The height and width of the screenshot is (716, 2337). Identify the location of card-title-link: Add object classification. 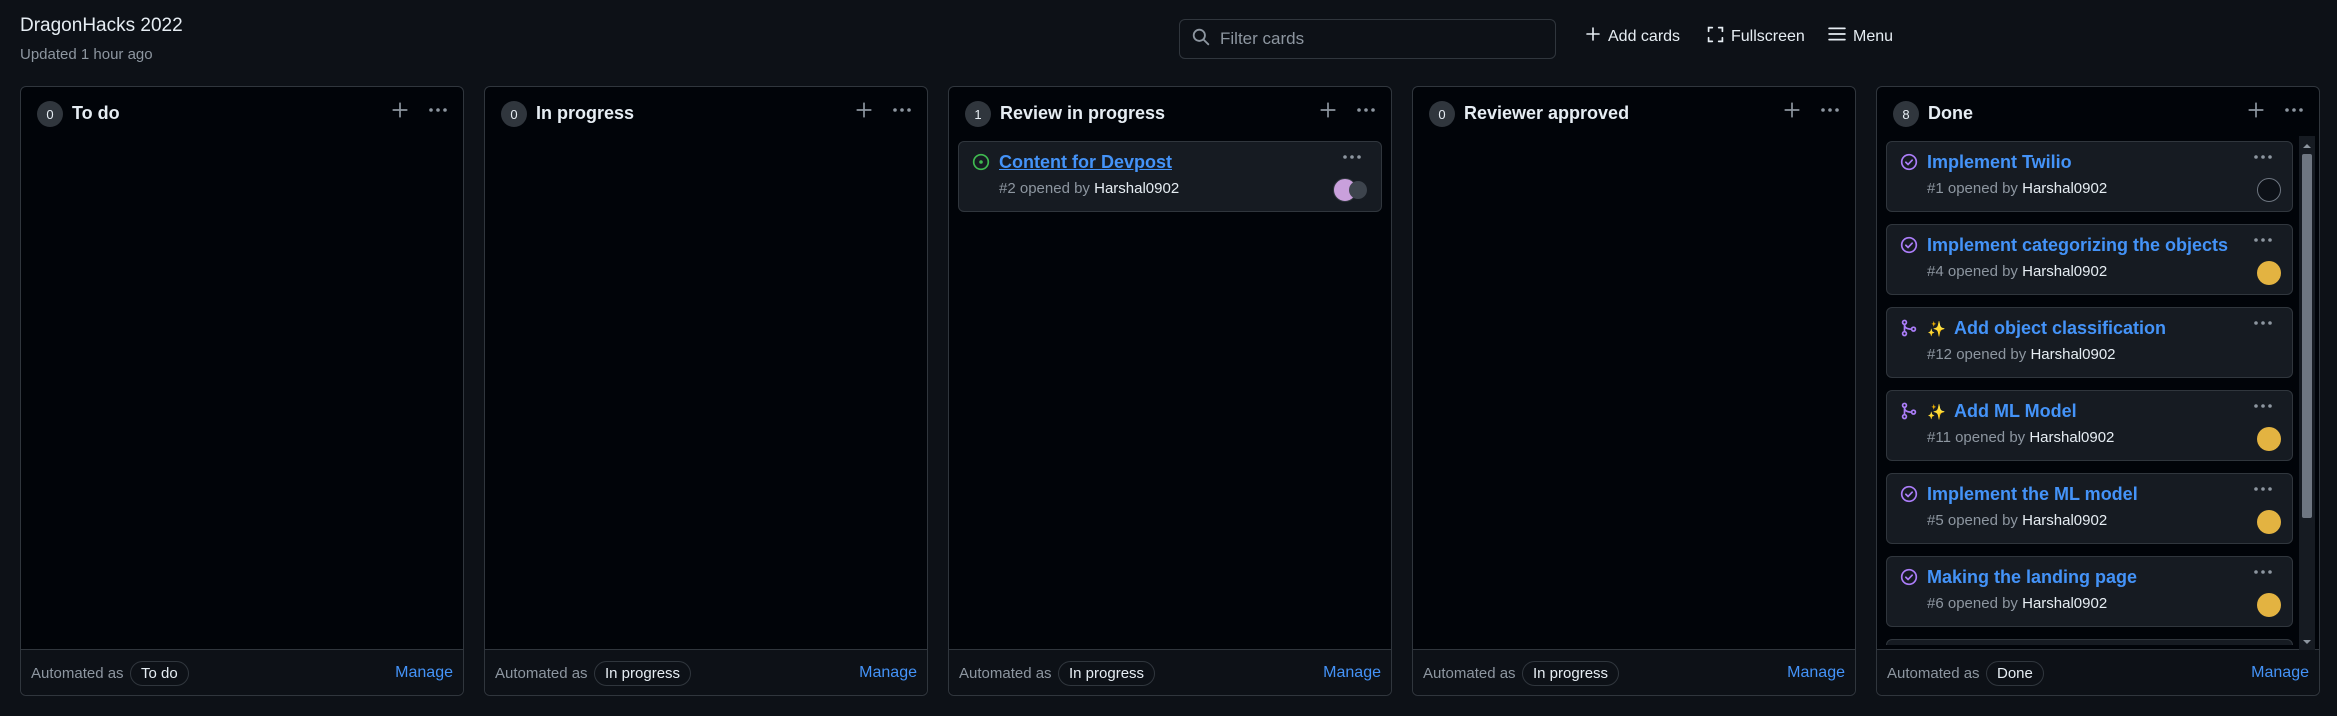
(2060, 328).